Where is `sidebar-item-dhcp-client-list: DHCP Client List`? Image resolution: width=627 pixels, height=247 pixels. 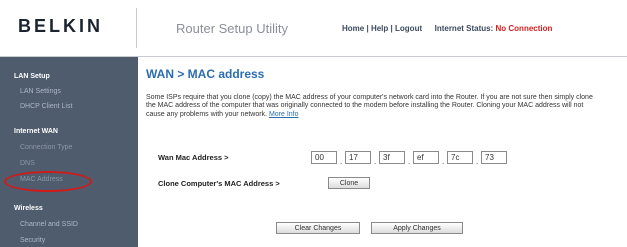
sidebar-item-dhcp-client-list: DHCP Client List is located at coordinates (46, 106).